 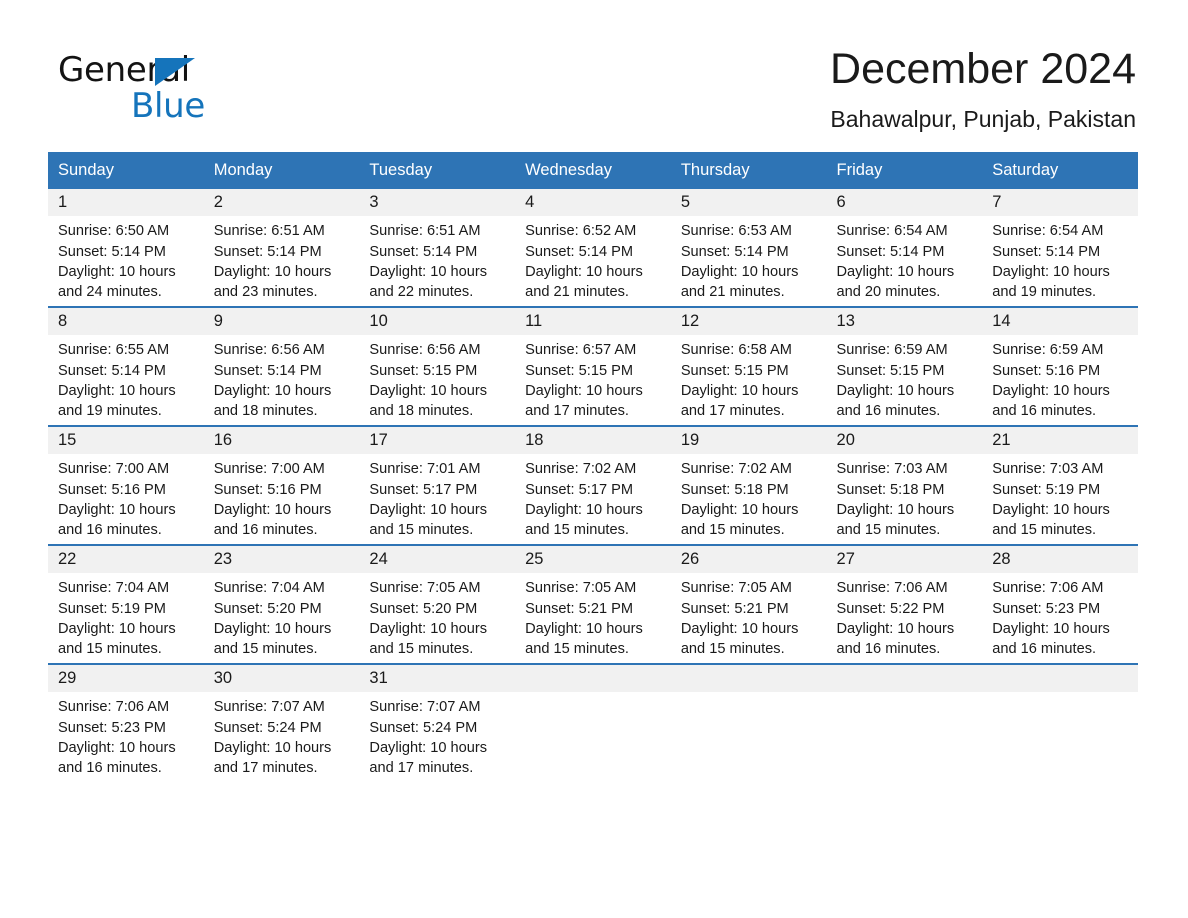 What do you see at coordinates (437, 560) in the screenshot?
I see `day-number: 24` at bounding box center [437, 560].